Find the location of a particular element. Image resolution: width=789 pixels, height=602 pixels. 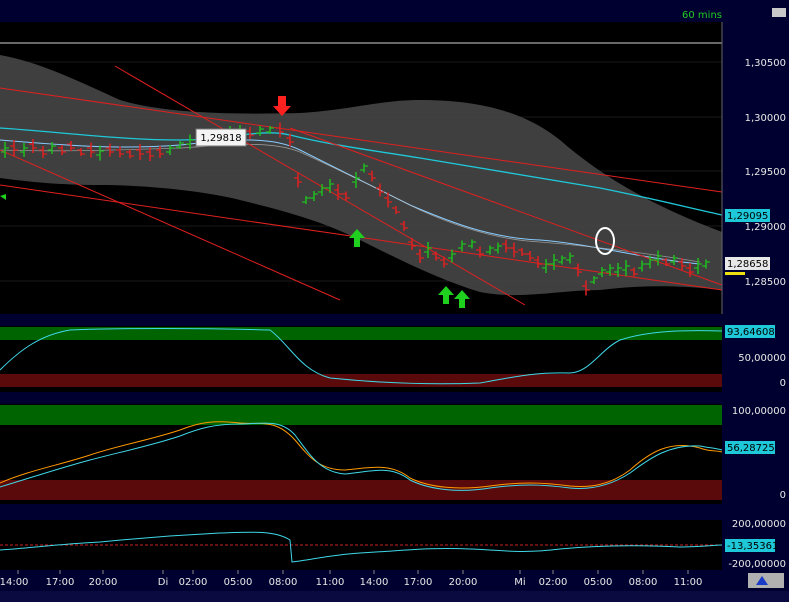

indicator3-axis-label: 200,00000 is located at coordinates (759, 524).